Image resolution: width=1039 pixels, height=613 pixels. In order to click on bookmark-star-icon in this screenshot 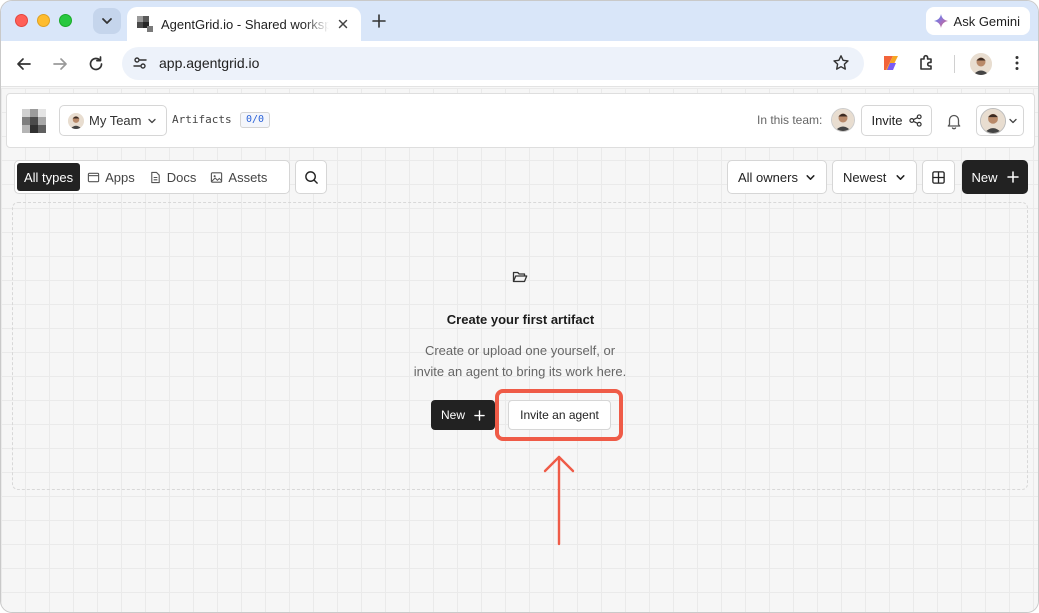, I will do `click(841, 63)`.